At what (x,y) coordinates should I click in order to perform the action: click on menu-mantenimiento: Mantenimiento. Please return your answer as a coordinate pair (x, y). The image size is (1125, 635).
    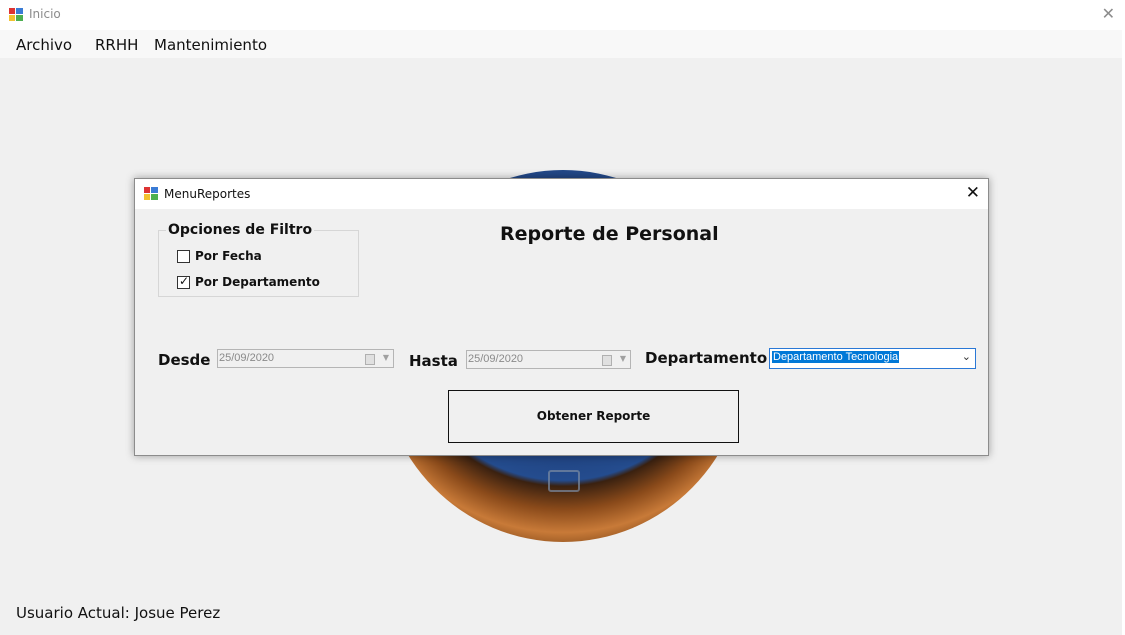
    Looking at the image, I should click on (210, 45).